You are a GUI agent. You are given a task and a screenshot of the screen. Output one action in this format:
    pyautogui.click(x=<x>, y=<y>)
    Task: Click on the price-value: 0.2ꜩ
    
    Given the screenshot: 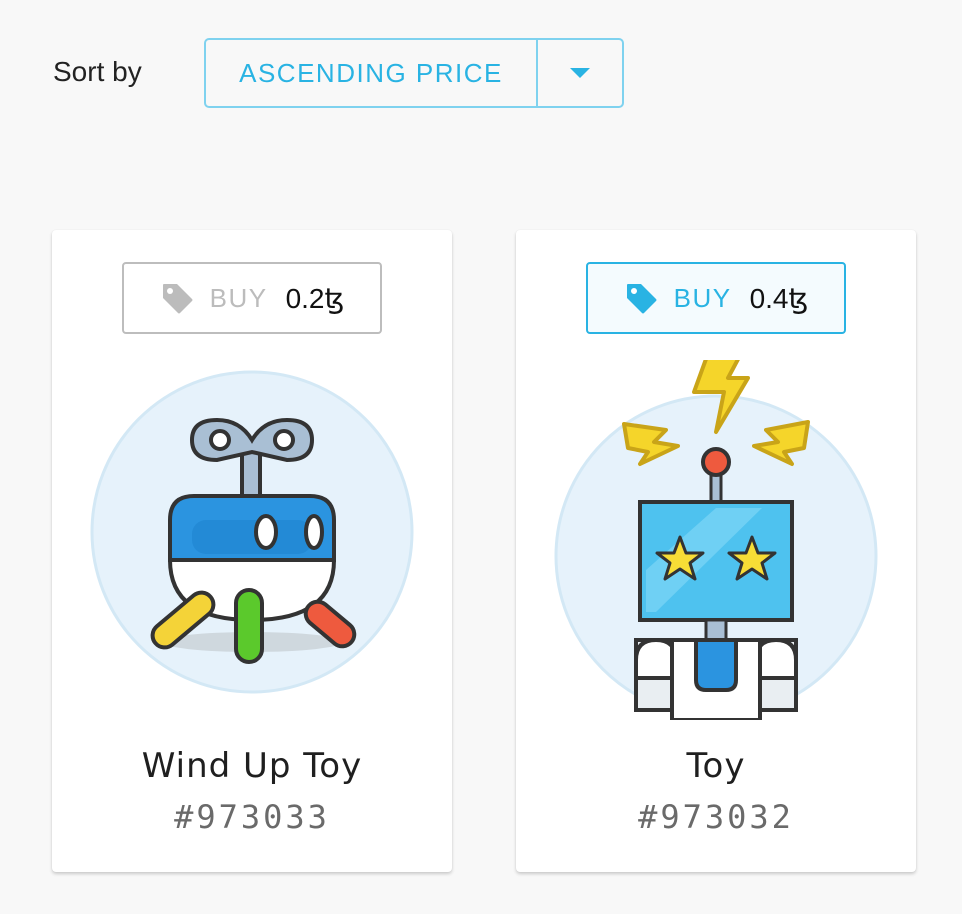 What is the action you would take?
    pyautogui.click(x=315, y=298)
    